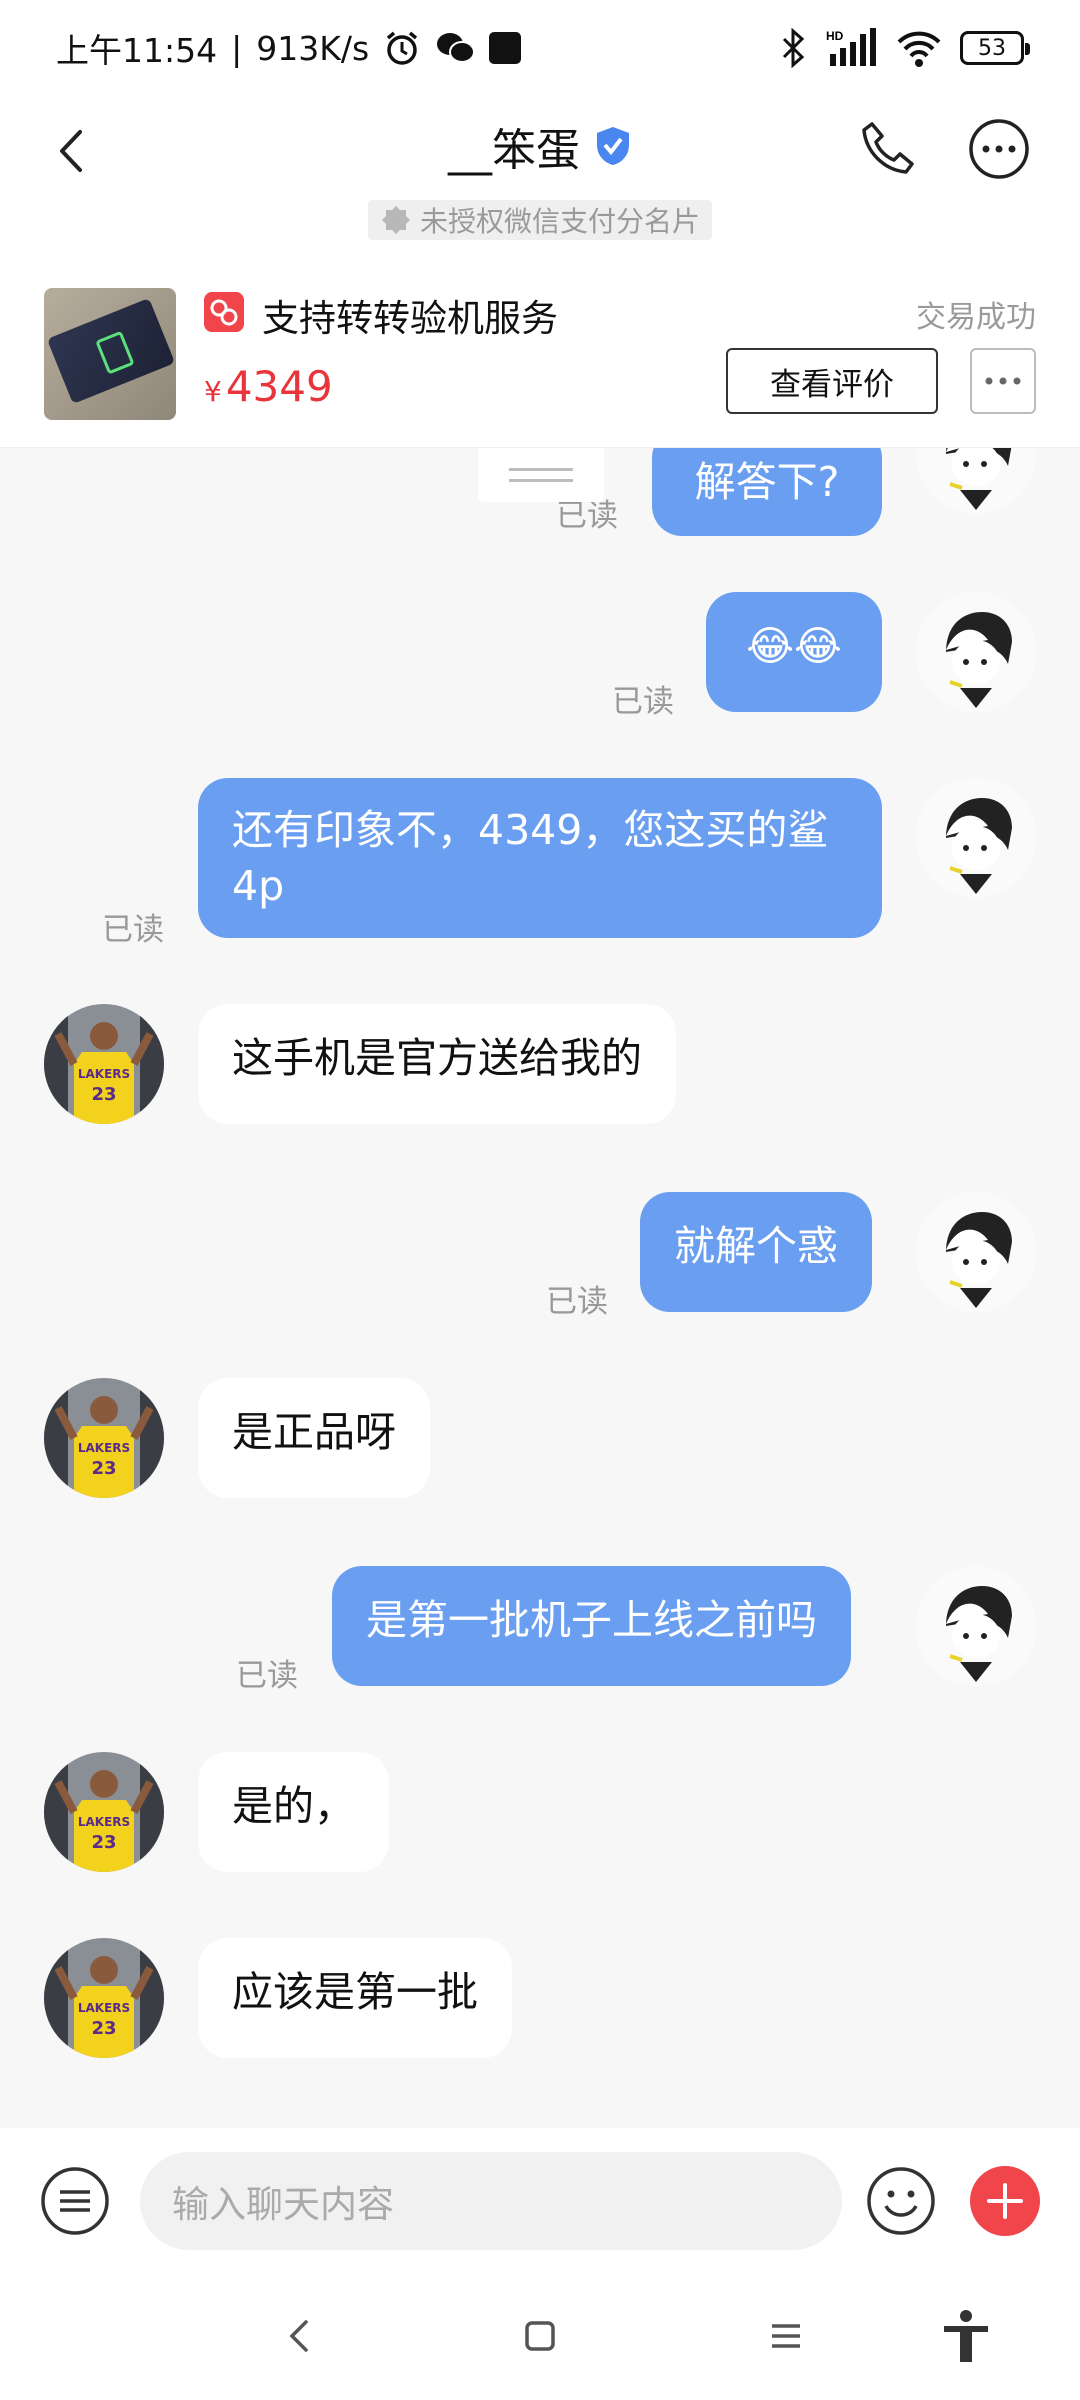 The image size is (1080, 2400). I want to click on battery-level: 53, so click(992, 48).